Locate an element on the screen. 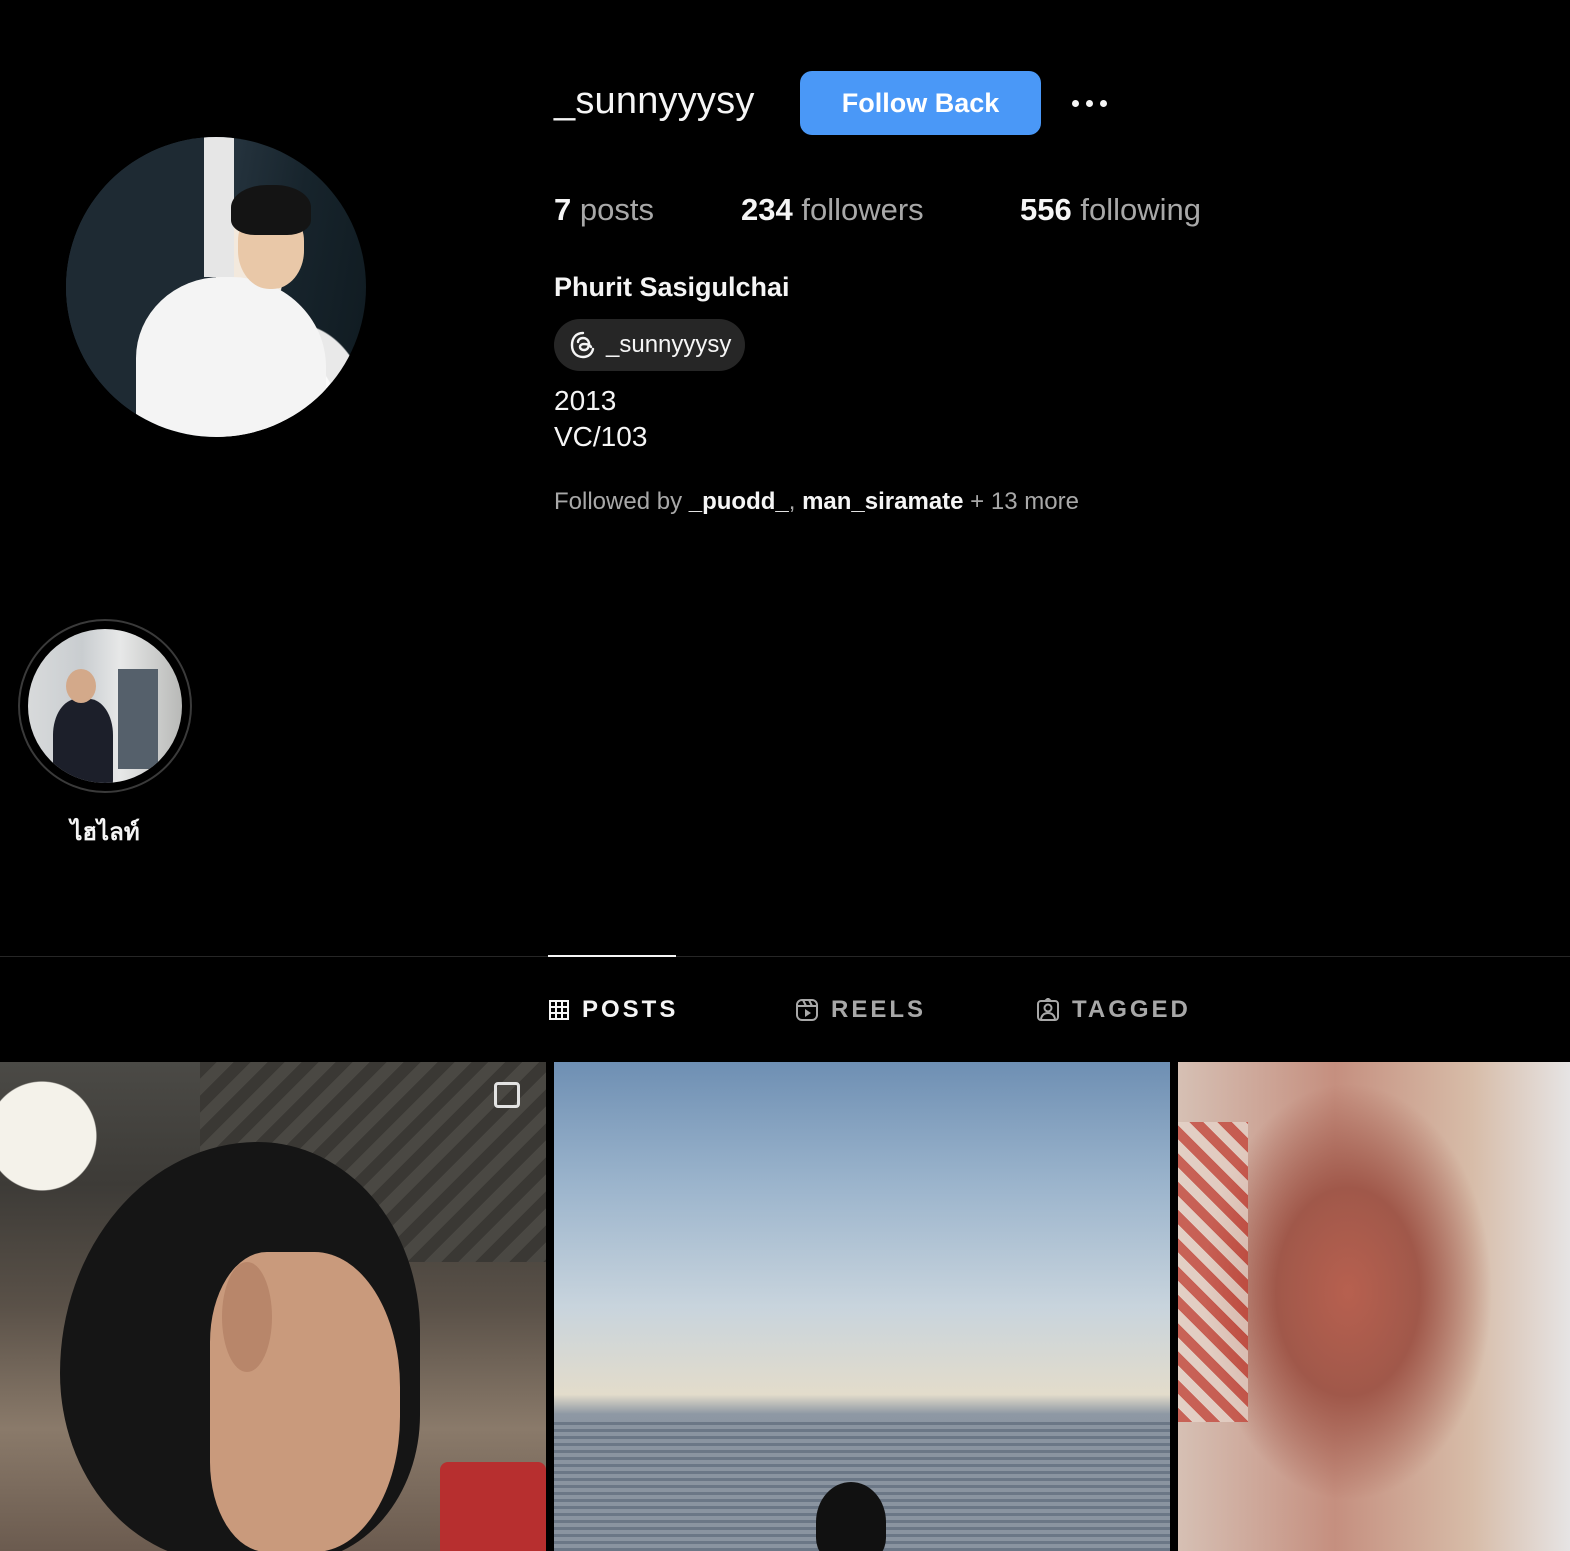 The width and height of the screenshot is (1570, 1551). reels-icon is located at coordinates (807, 1010).